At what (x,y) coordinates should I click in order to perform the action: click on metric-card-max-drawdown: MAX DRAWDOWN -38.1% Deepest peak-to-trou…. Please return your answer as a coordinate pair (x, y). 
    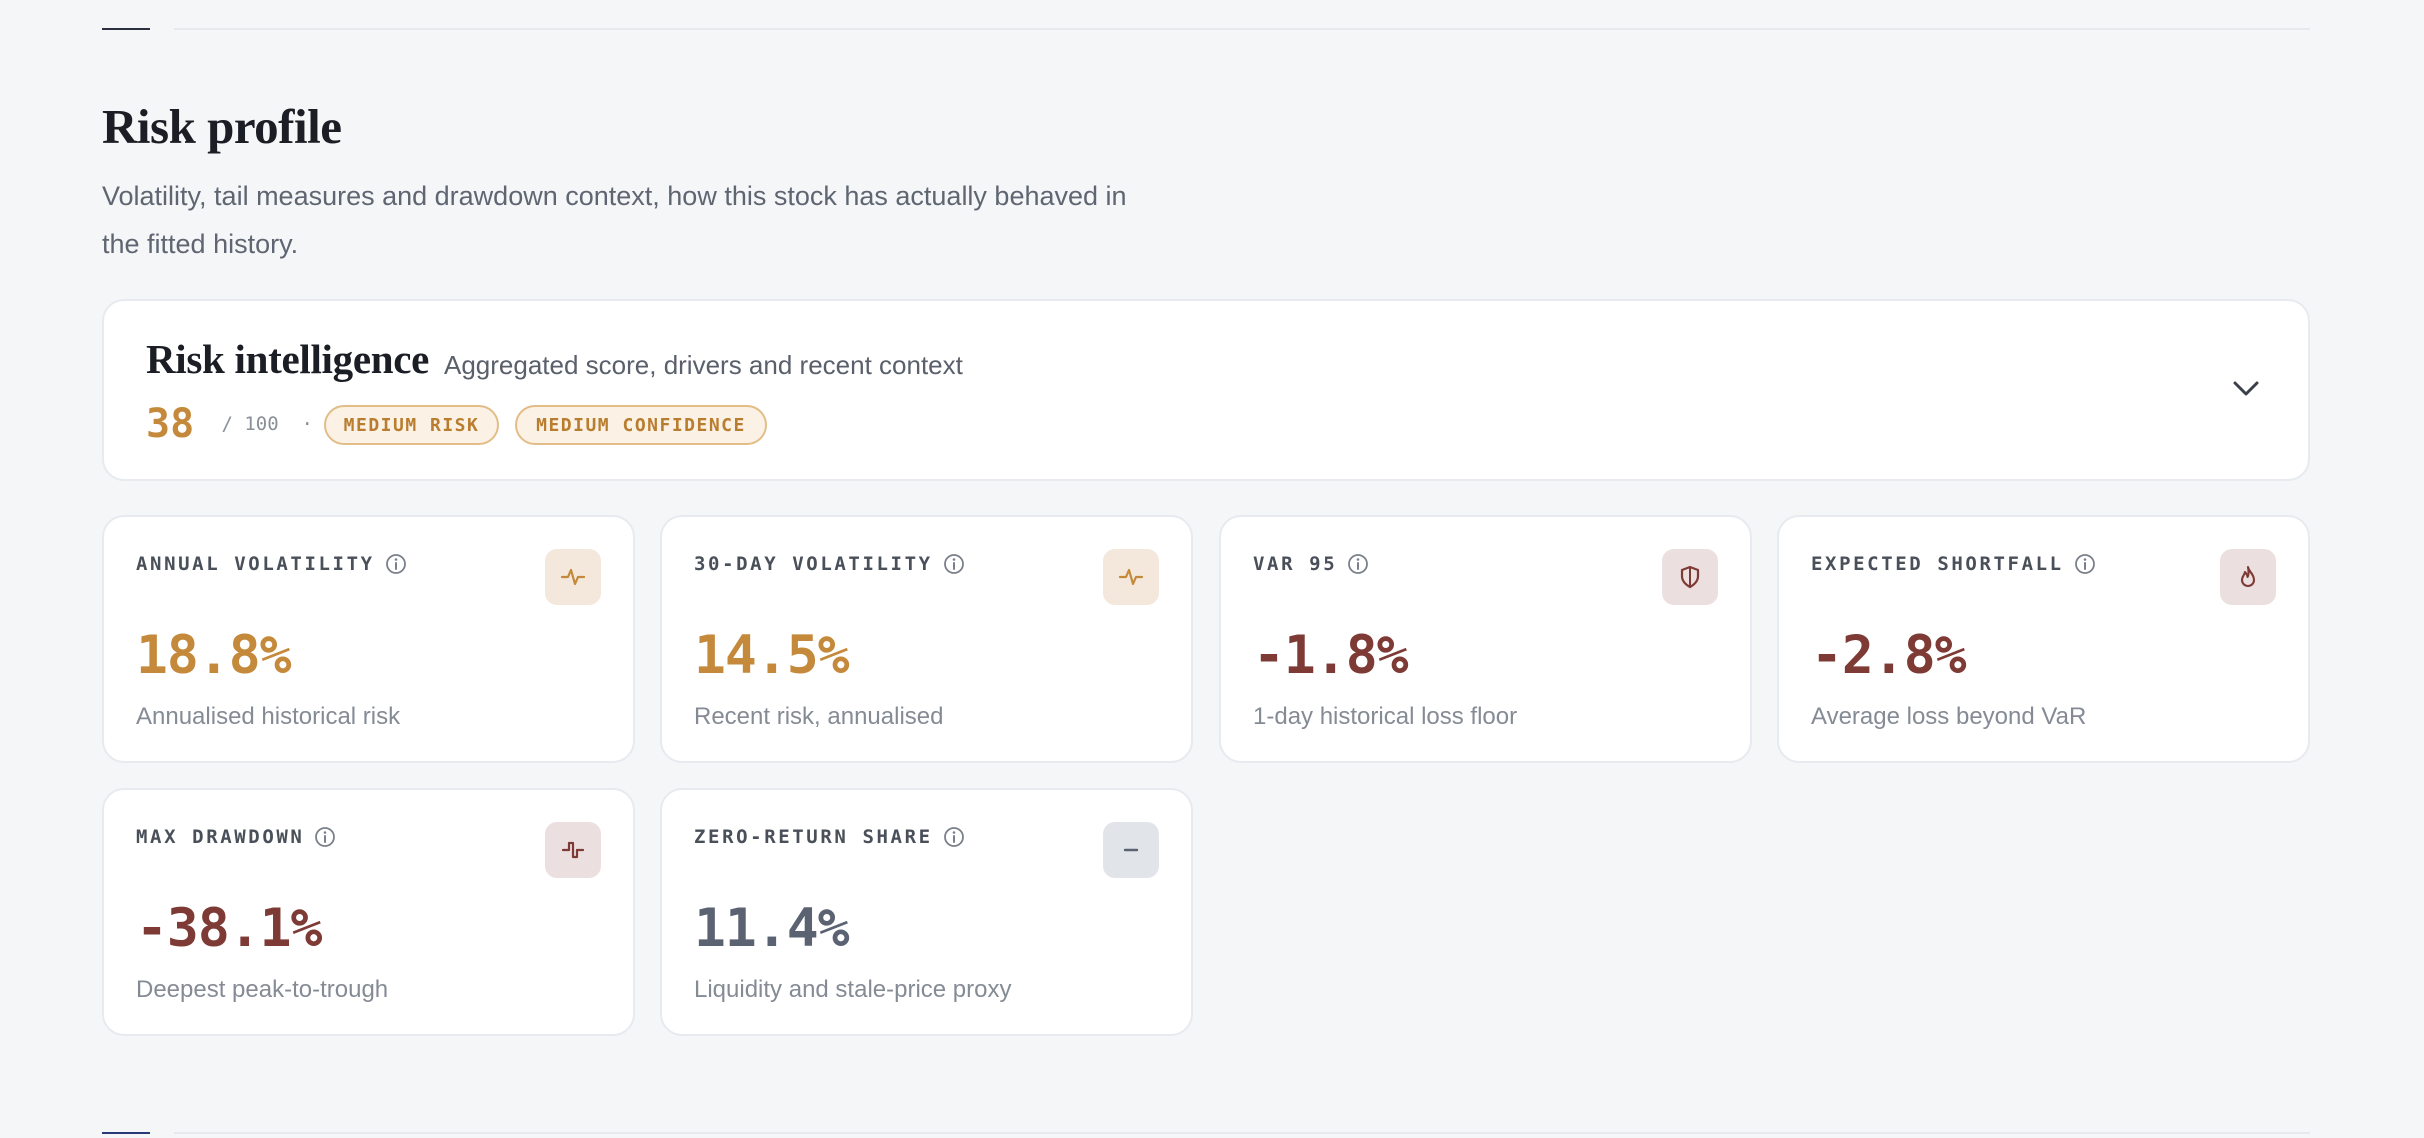
    Looking at the image, I should click on (368, 912).